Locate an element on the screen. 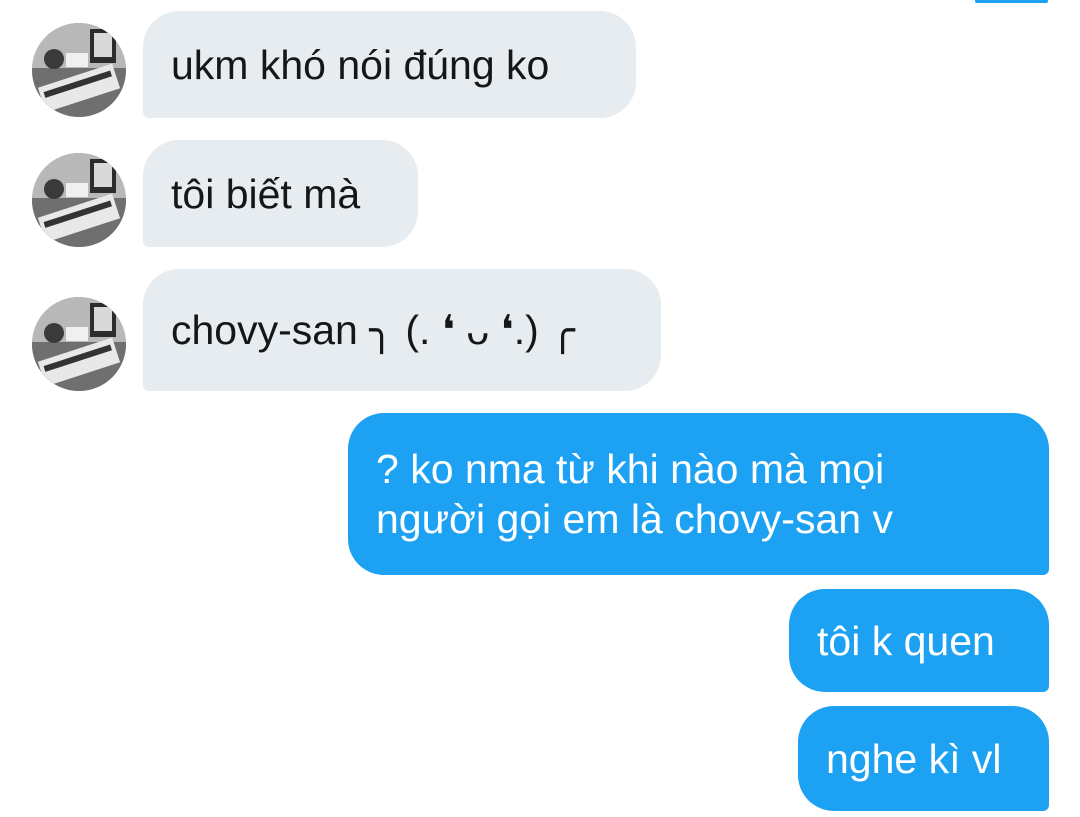 Image resolution: width=1080 pixels, height=817 pixels. message-text-line: ? ko nma từ khi nào mà mọi is located at coordinates (630, 469).